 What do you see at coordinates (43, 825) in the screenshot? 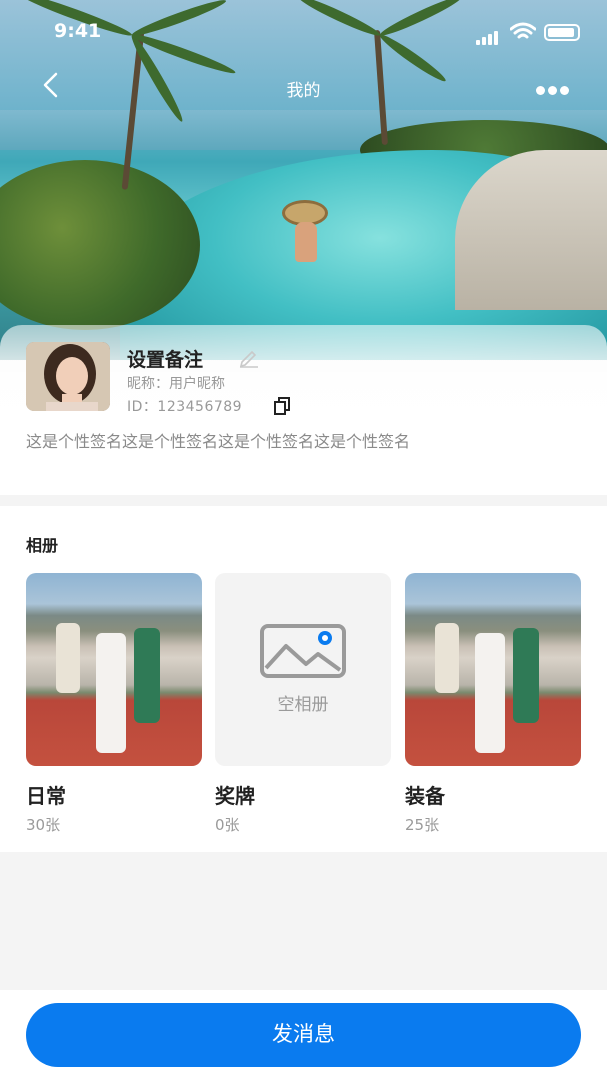
I see `album-count: 30张` at bounding box center [43, 825].